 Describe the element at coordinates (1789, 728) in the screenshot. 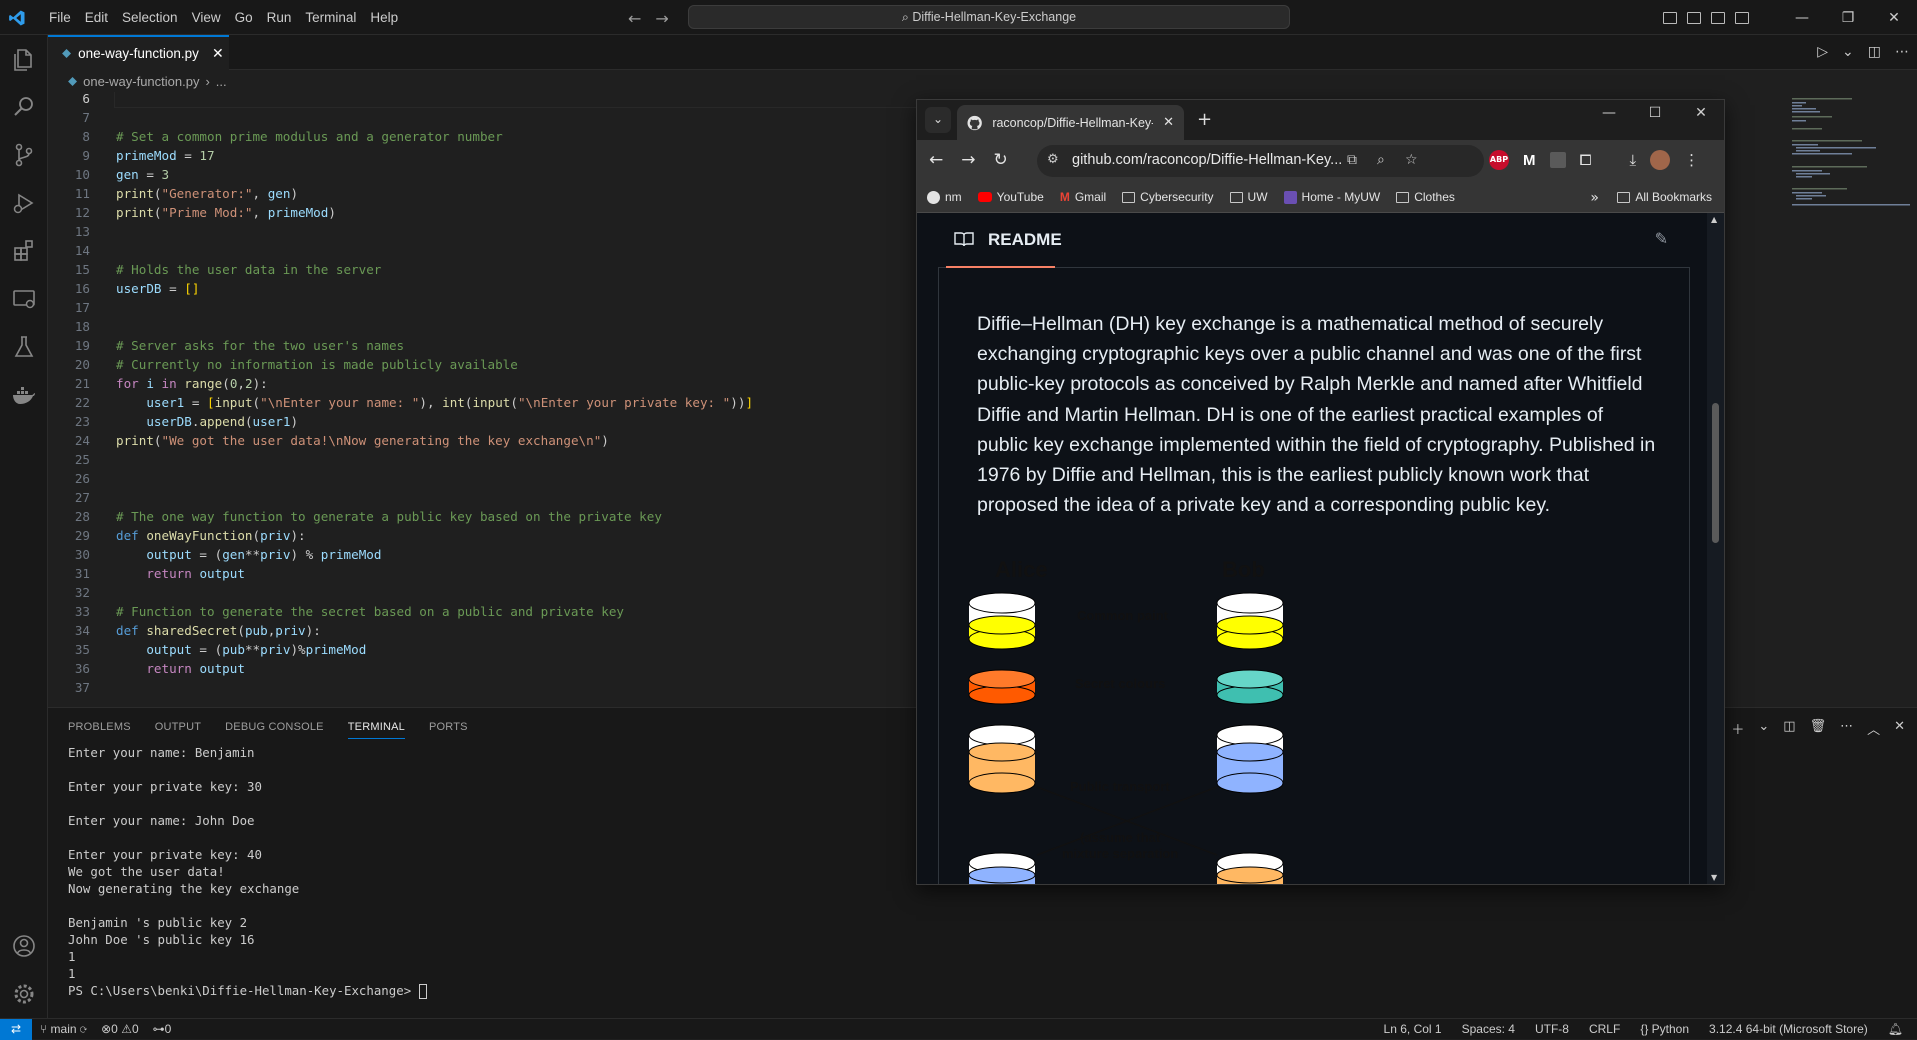

I see `split-terminal-icon: ◫` at that location.